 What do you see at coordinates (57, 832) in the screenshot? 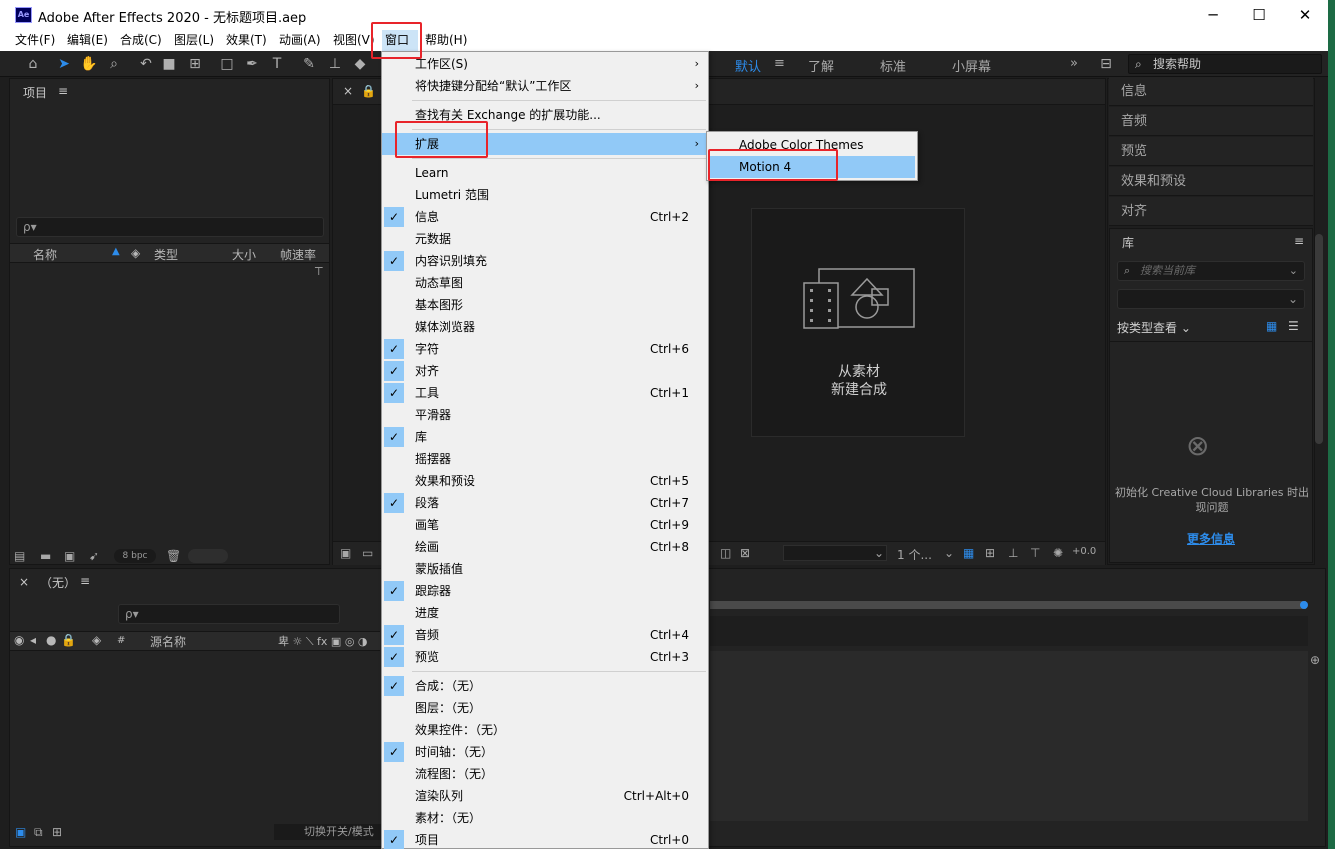
I see `expand-panes-icon: ⊞` at bounding box center [57, 832].